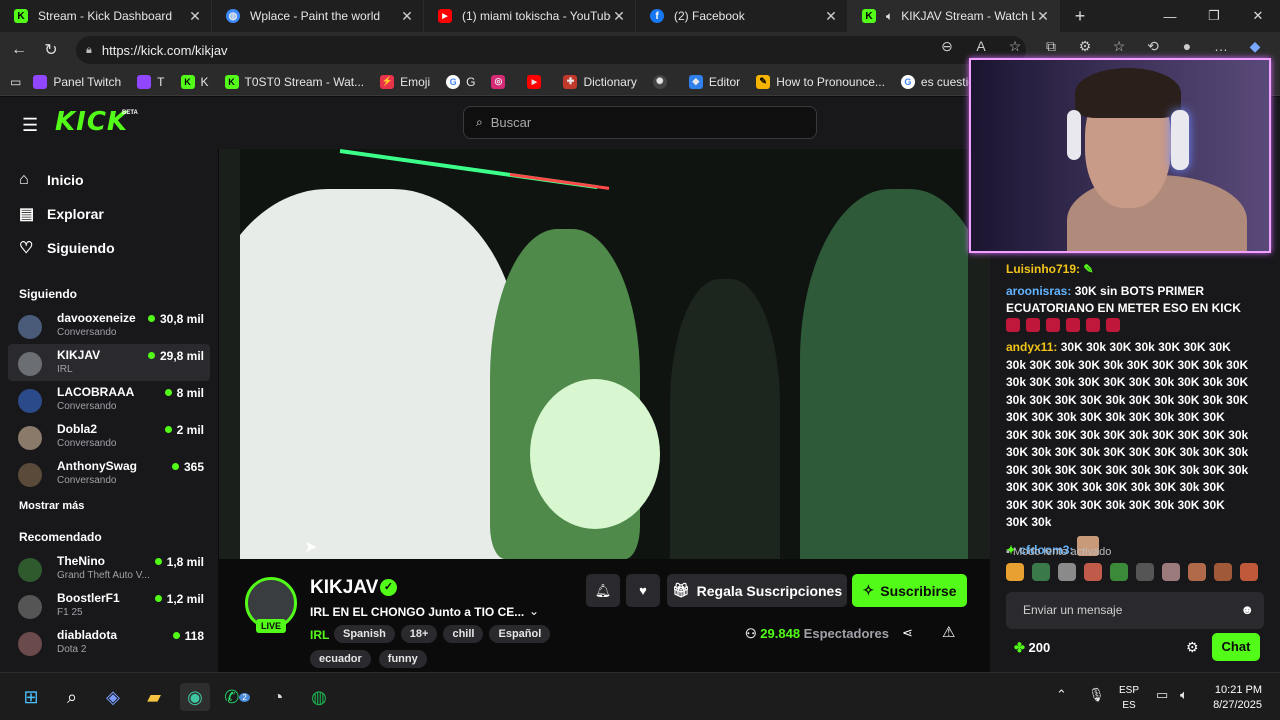 The image size is (1280, 720). I want to click on share-icon: ⋖, so click(907, 633).